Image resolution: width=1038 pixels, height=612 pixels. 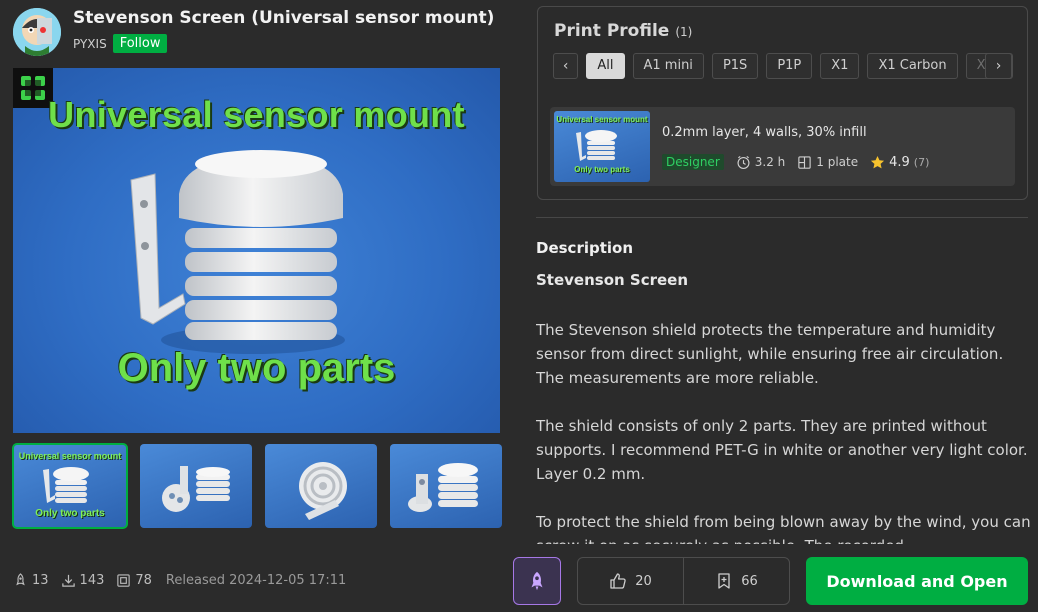 I want to click on chip-a1-mini: A1 mini, so click(x=668, y=66).